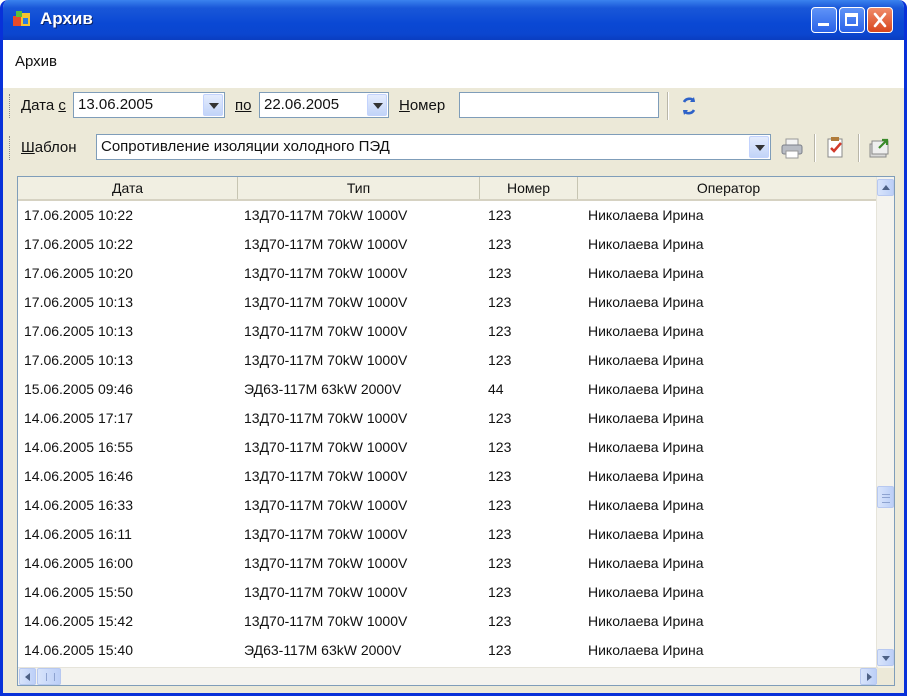 The height and width of the screenshot is (696, 907). Describe the element at coordinates (427, 105) in the screenshot. I see `number-label-rest: омер` at that location.